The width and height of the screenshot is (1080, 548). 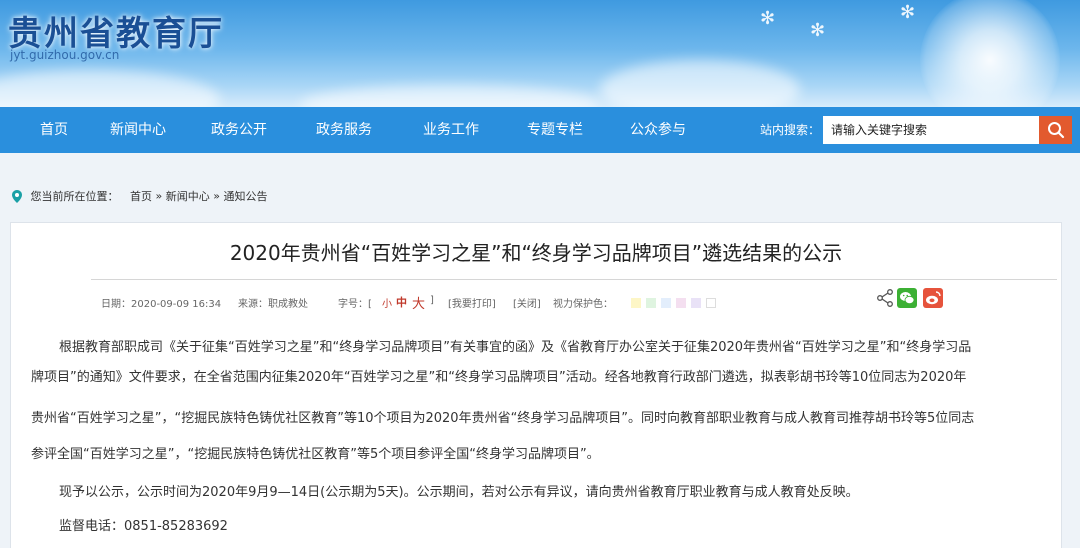 I want to click on location-pin-icon, so click(x=17, y=196).